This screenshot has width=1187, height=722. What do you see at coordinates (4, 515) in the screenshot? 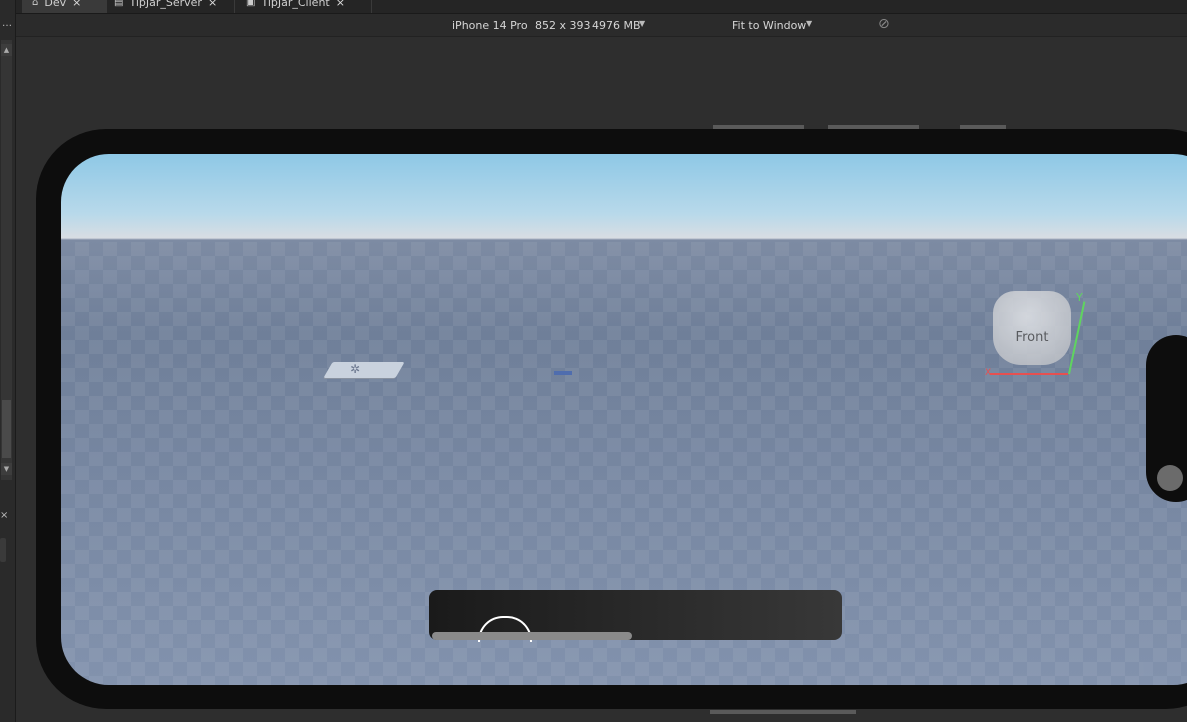
I see `panel-close-icon: ×` at bounding box center [4, 515].